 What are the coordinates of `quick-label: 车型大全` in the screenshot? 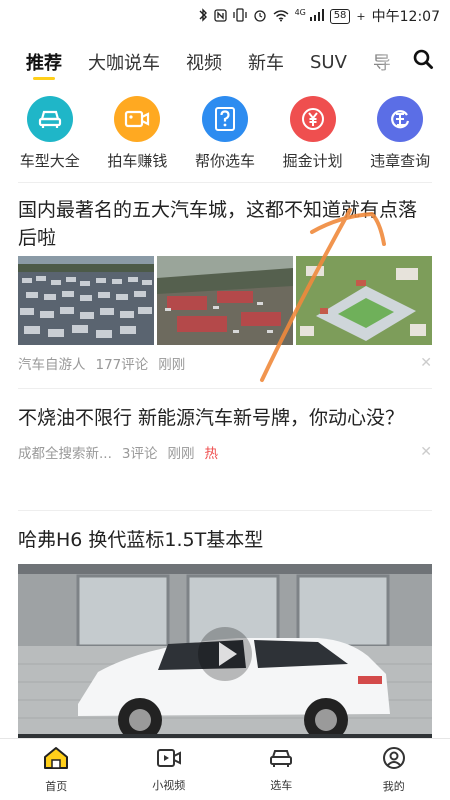 It's located at (49, 161).